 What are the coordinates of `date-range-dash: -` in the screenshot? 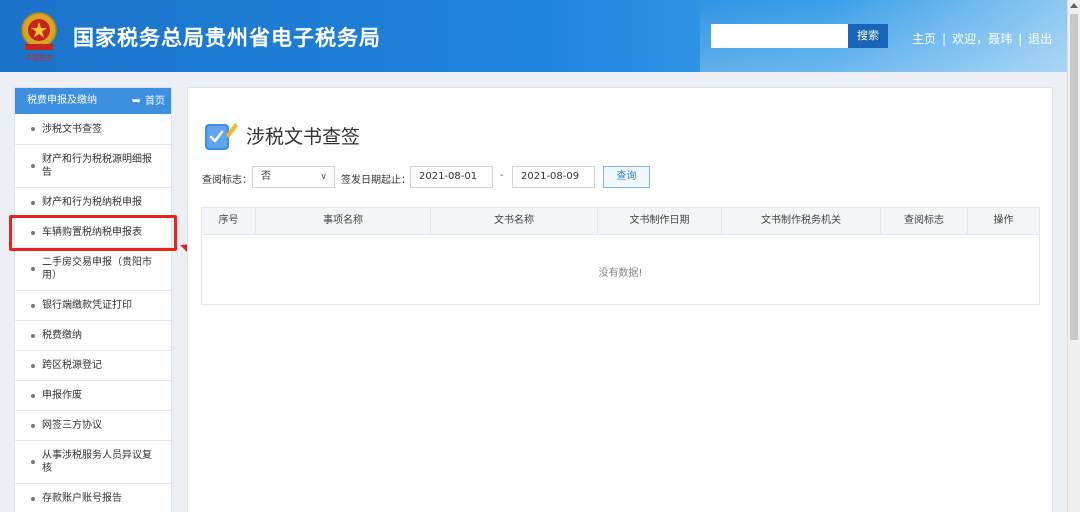 It's located at (502, 175).